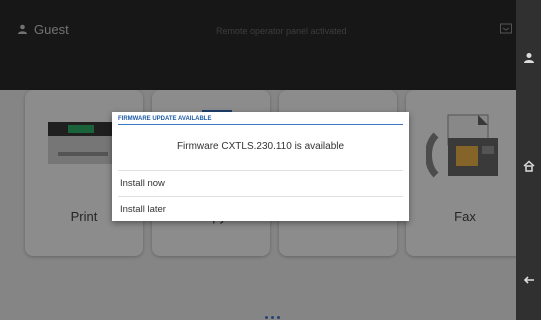 The width and height of the screenshot is (541, 320). I want to click on user-icon, so click(529, 58).